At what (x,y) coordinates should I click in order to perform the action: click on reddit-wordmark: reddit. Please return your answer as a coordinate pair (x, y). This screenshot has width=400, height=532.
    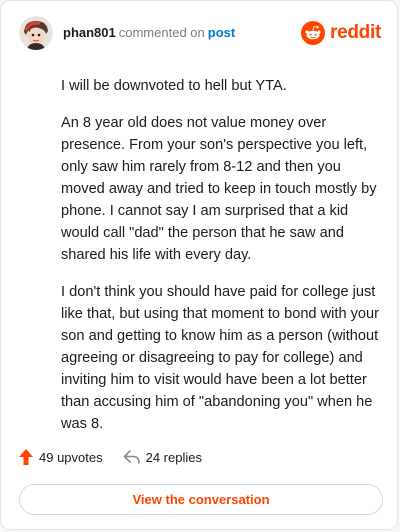
    Looking at the image, I should click on (355, 32).